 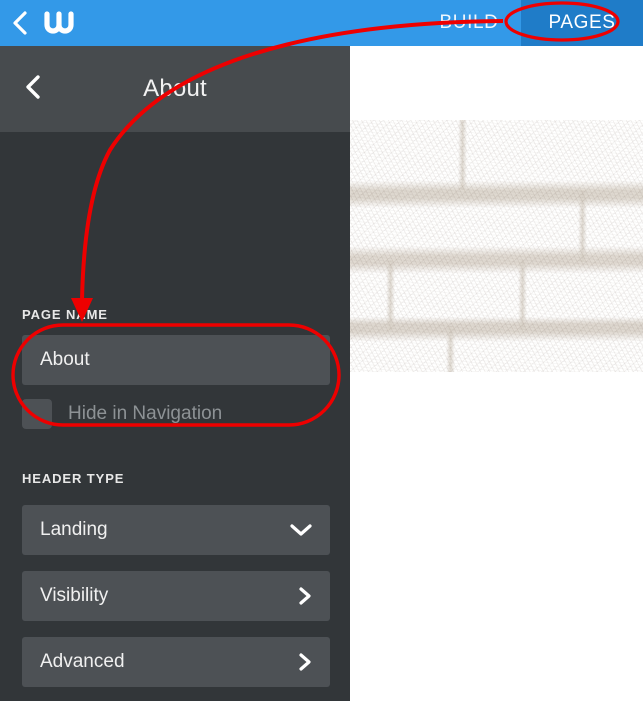 I want to click on tab-build: BUILD, so click(x=469, y=23).